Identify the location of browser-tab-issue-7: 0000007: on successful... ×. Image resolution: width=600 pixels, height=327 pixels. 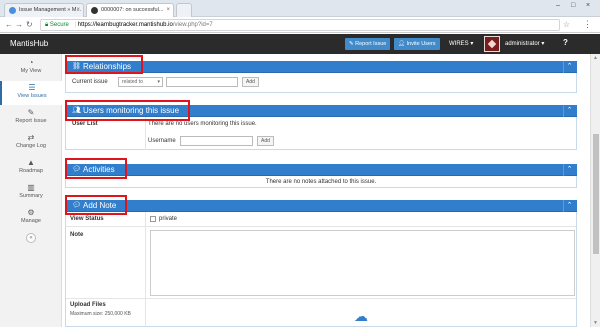
(130, 10).